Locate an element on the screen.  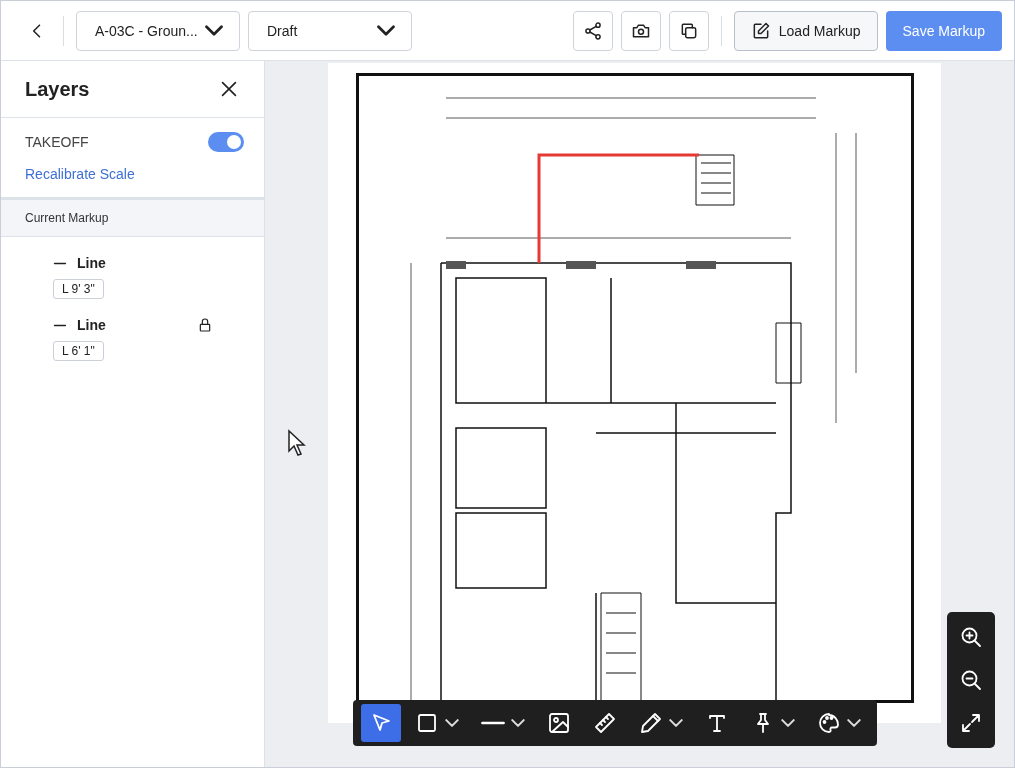
copy-button is located at coordinates (688, 30).